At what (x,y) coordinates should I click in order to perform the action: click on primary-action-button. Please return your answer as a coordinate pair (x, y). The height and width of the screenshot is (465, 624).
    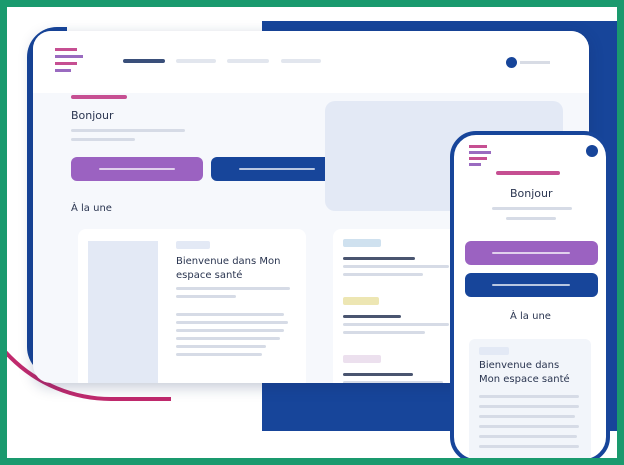
    Looking at the image, I should click on (137, 169).